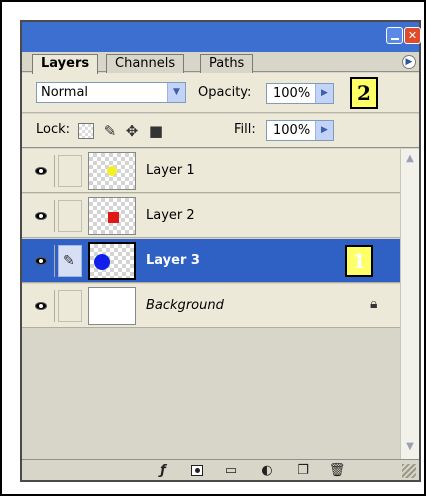  What do you see at coordinates (394, 35) in the screenshot?
I see `minimize-button` at bounding box center [394, 35].